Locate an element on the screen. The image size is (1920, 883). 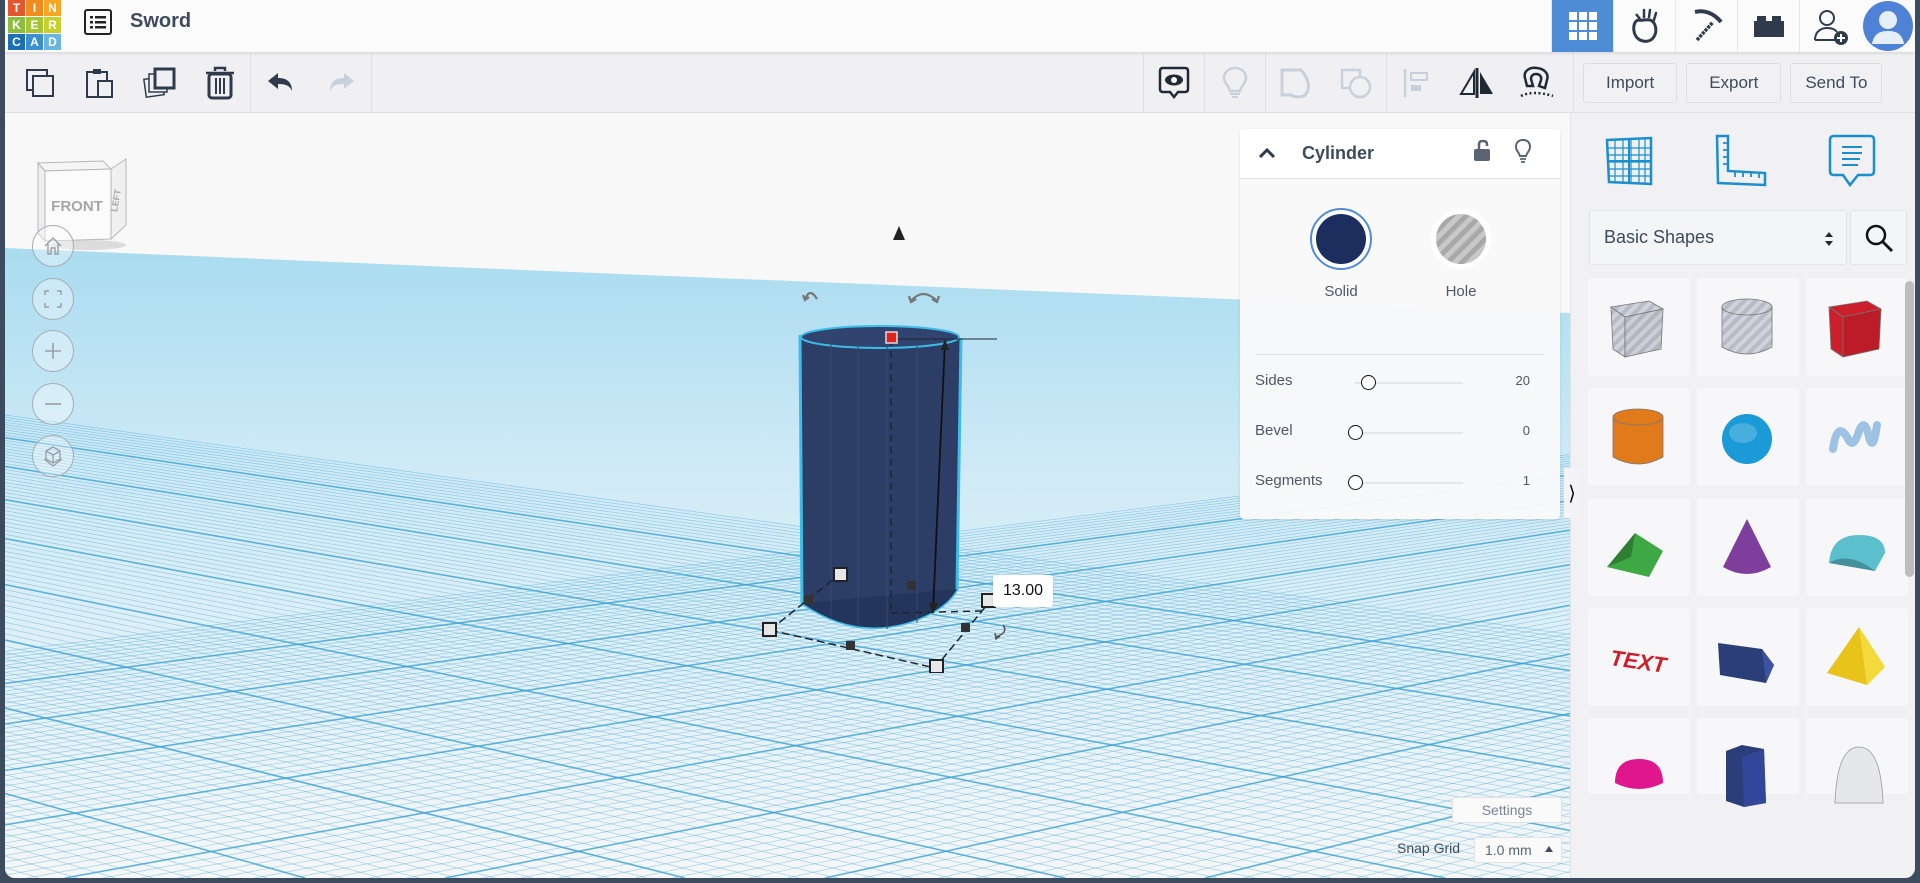
notes-toggle-button is located at coordinates (1174, 83).